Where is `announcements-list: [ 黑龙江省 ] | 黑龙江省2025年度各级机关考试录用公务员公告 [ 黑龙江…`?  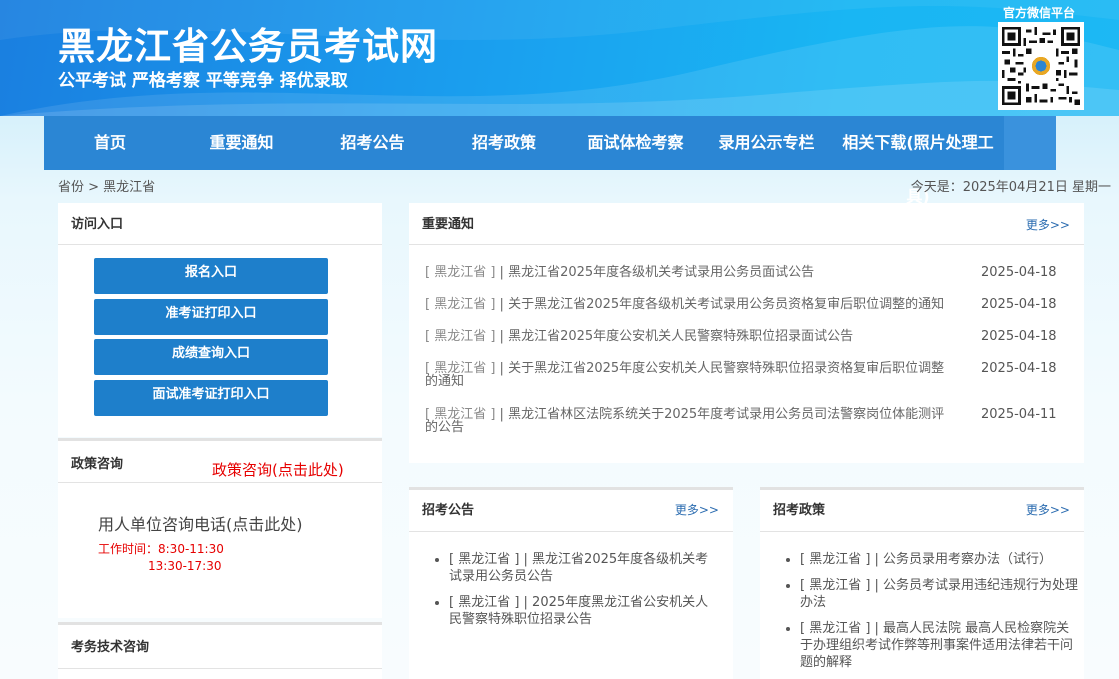
announcements-list: [ 黑龙江省 ] | 黑龙江省2025年度各级机关考试录用公务员公告 [ 黑龙江… is located at coordinates (584, 594).